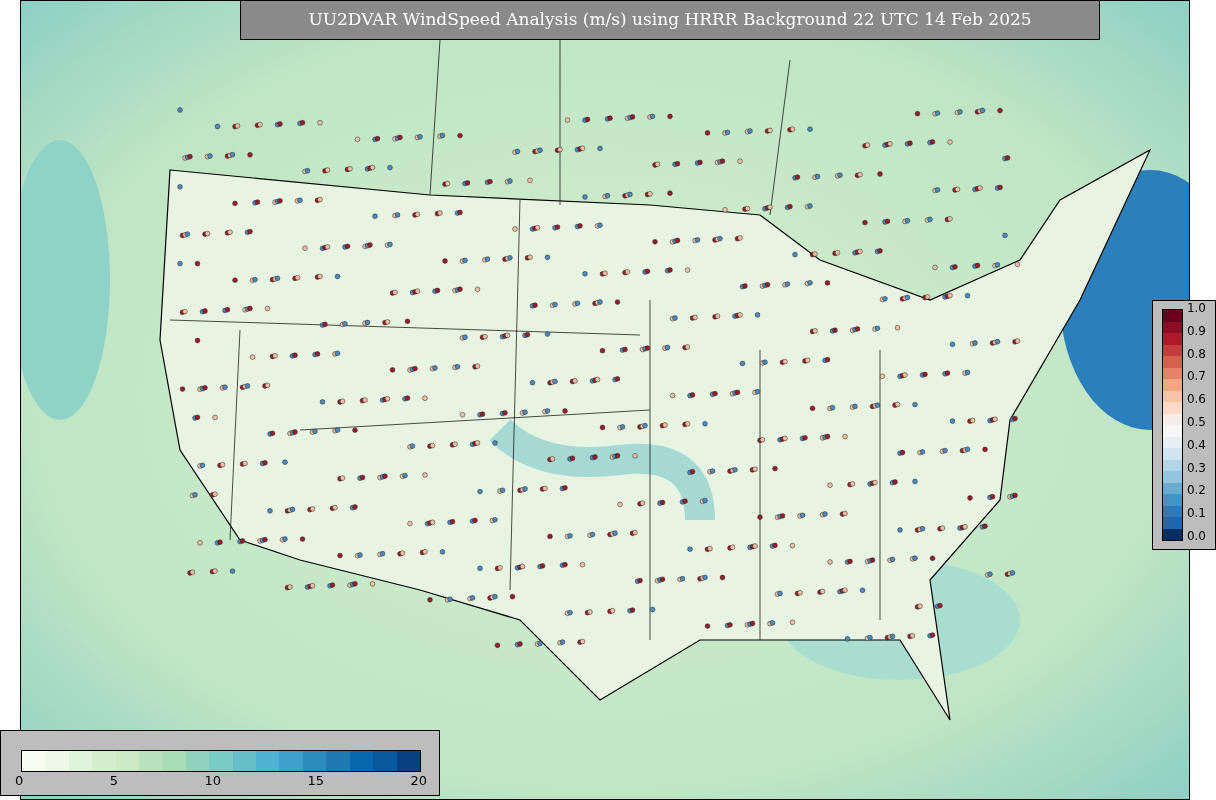 The height and width of the screenshot is (800, 1216). What do you see at coordinates (1196, 376) in the screenshot?
I see `scale-label: 0.7` at bounding box center [1196, 376].